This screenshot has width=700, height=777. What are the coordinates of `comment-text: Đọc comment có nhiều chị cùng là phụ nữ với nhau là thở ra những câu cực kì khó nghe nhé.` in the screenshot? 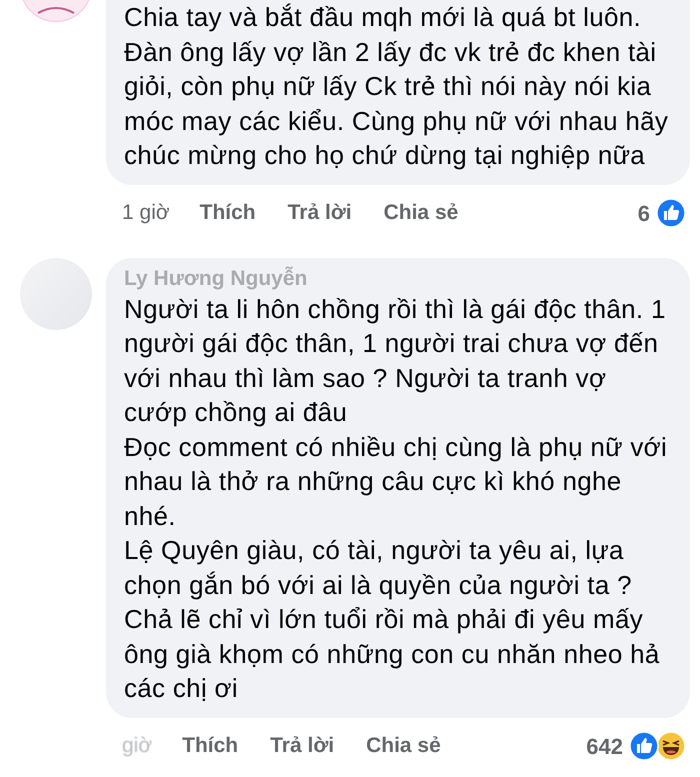 It's located at (396, 481).